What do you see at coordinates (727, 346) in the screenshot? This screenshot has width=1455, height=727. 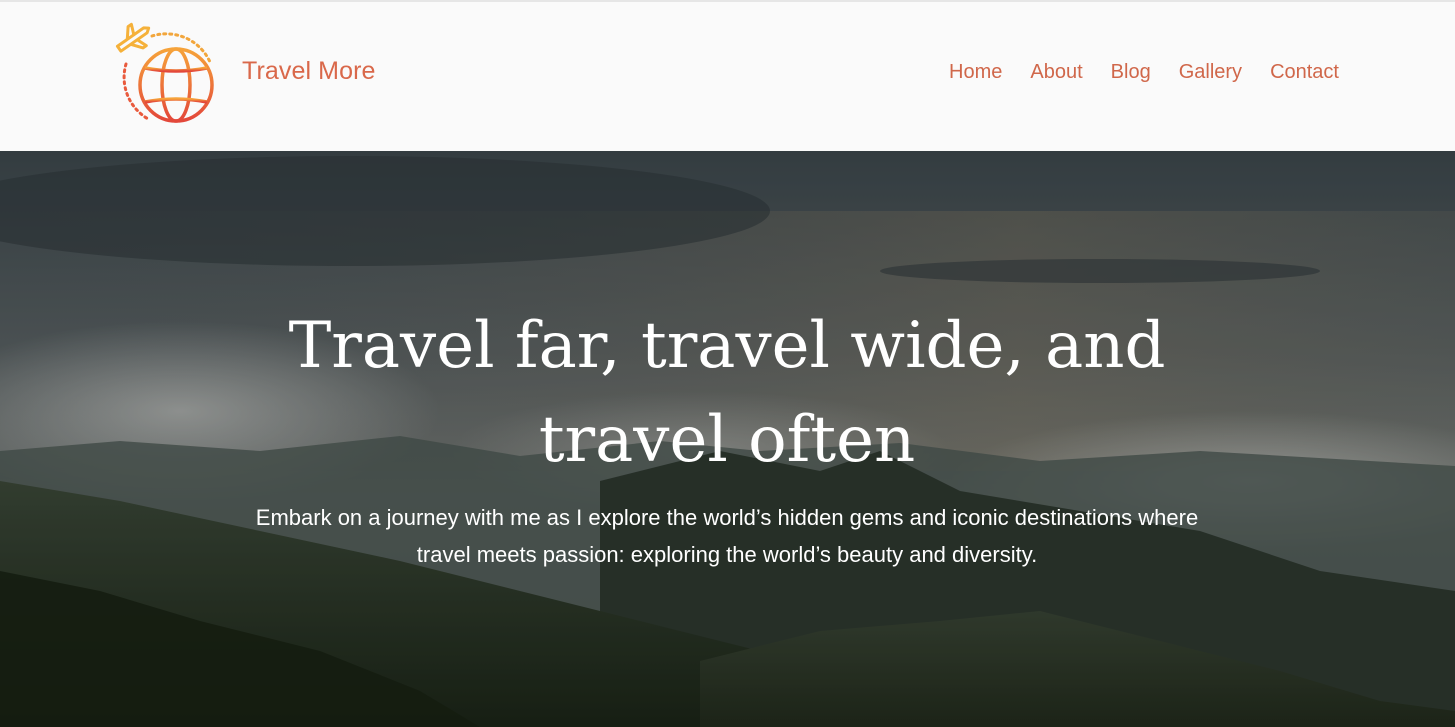 I see `hero-title-line1: Travel far, travel wide, and` at bounding box center [727, 346].